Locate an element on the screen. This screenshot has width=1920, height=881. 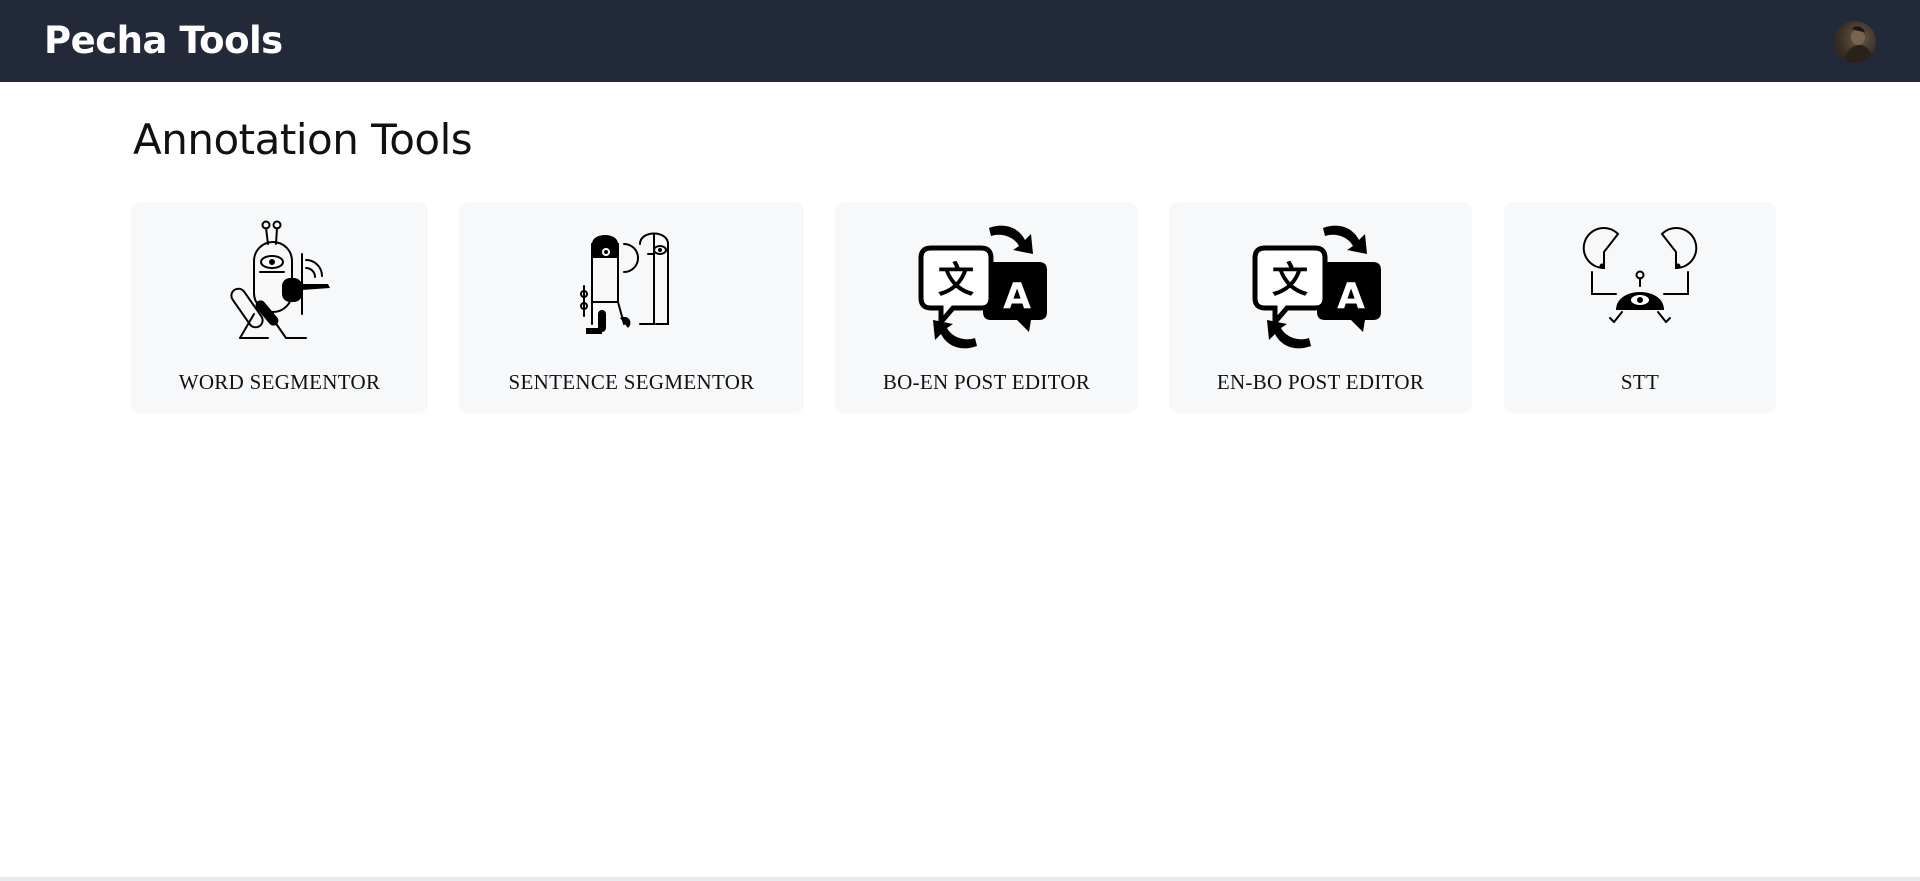
brand-logo-text: Pecha Tools is located at coordinates (163, 40).